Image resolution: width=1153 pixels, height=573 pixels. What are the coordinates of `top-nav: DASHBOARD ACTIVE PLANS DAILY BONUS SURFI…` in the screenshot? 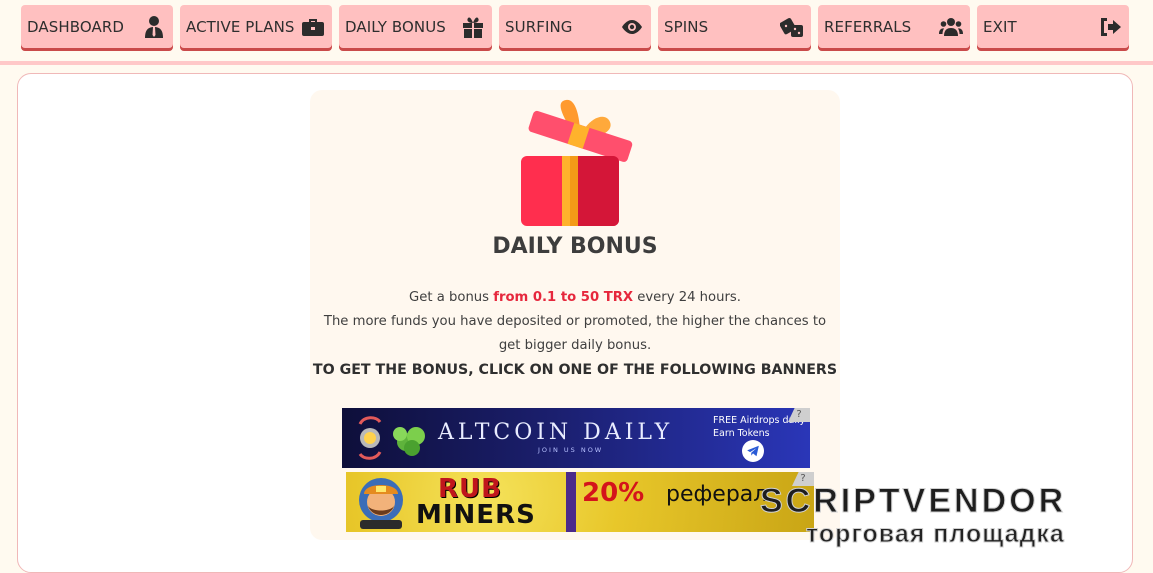 It's located at (576, 29).